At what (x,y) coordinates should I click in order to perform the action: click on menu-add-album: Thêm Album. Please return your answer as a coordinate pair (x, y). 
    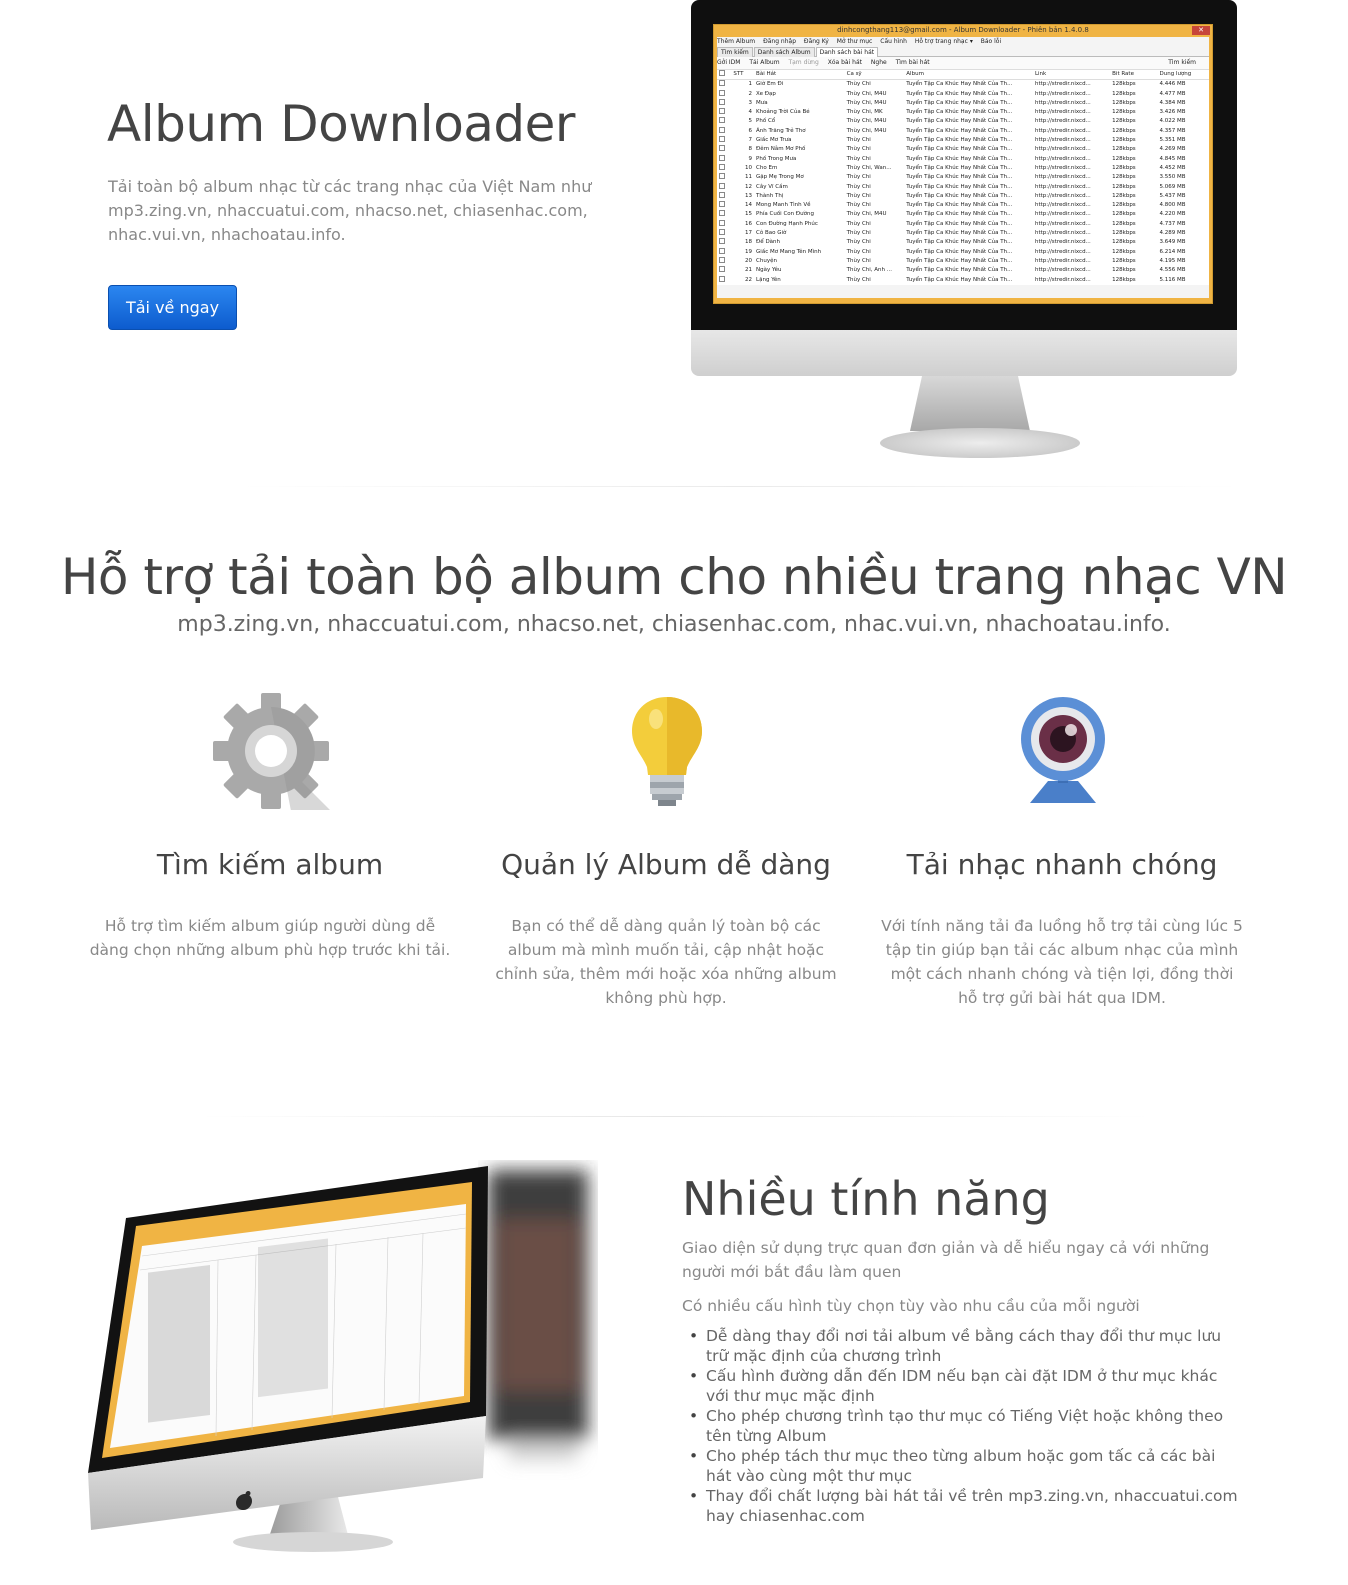
    Looking at the image, I should click on (736, 41).